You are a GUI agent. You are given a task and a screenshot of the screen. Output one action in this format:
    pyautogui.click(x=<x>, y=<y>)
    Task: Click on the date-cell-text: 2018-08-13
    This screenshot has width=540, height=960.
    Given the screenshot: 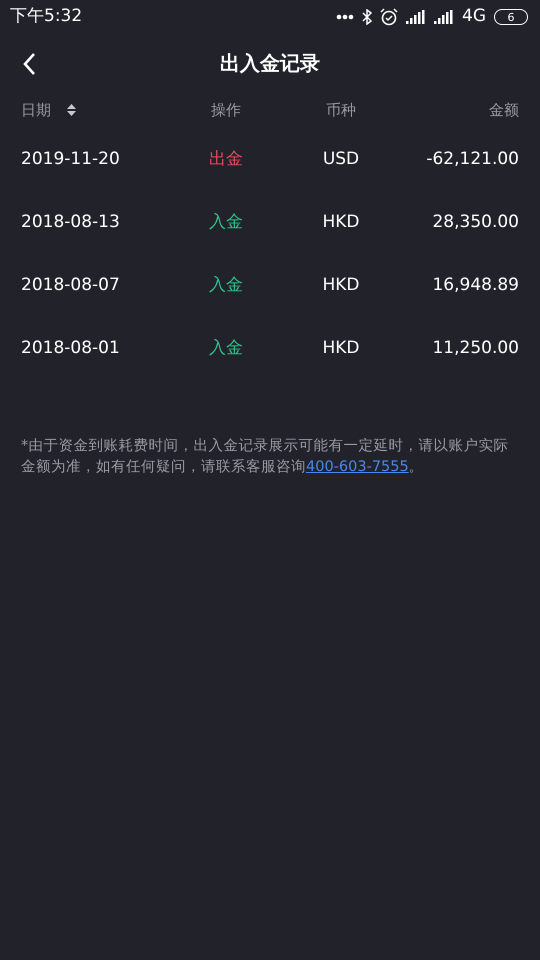 What is the action you would take?
    pyautogui.click(x=71, y=222)
    